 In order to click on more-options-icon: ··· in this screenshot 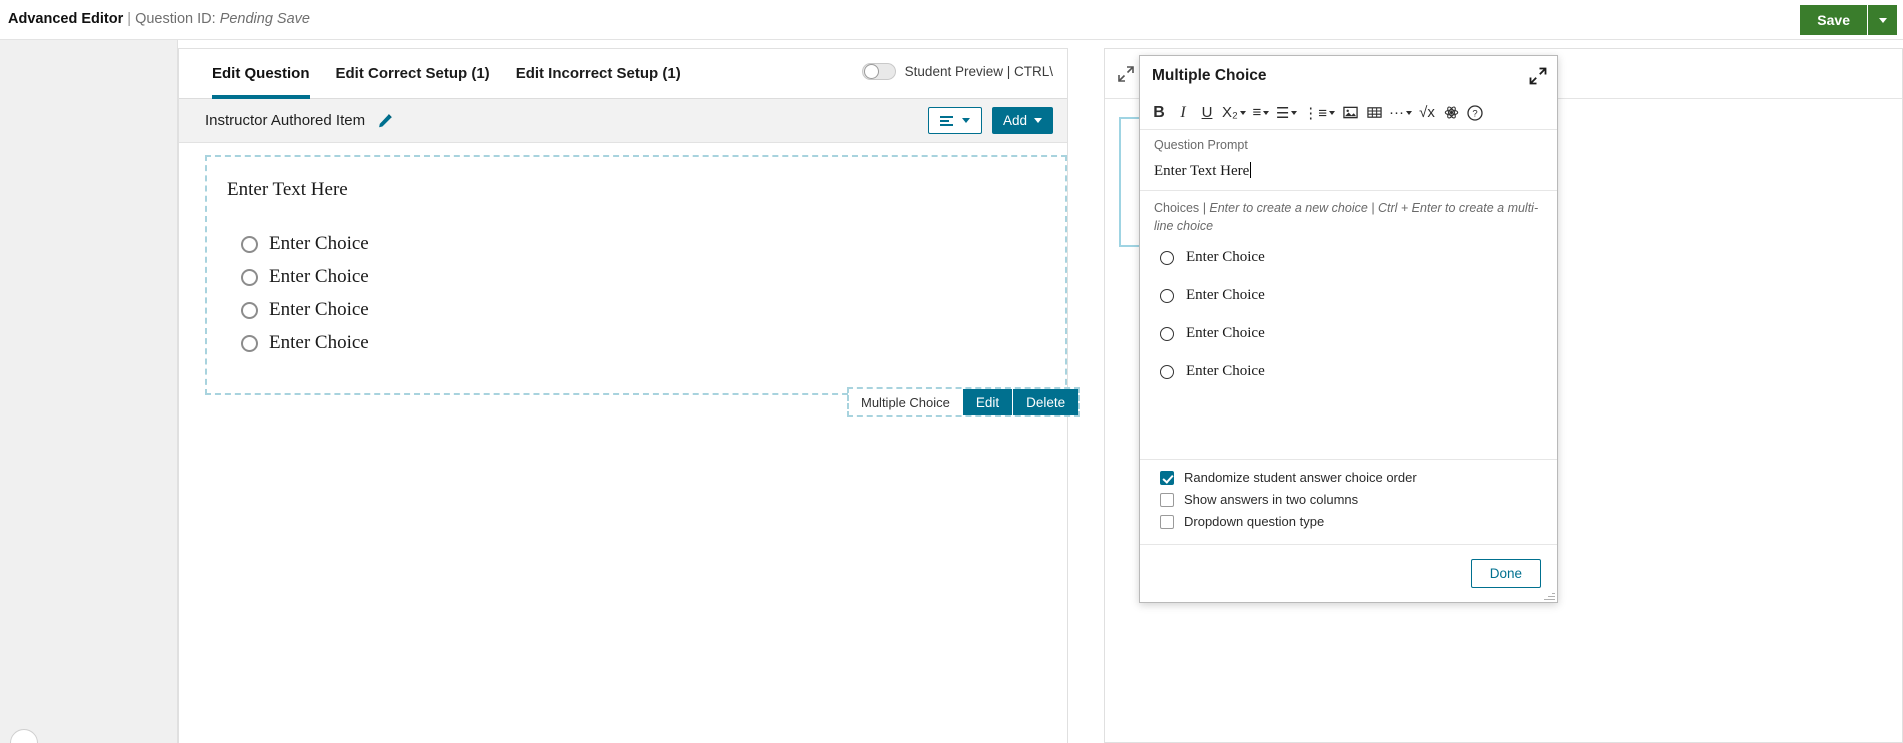, I will do `click(1400, 113)`.